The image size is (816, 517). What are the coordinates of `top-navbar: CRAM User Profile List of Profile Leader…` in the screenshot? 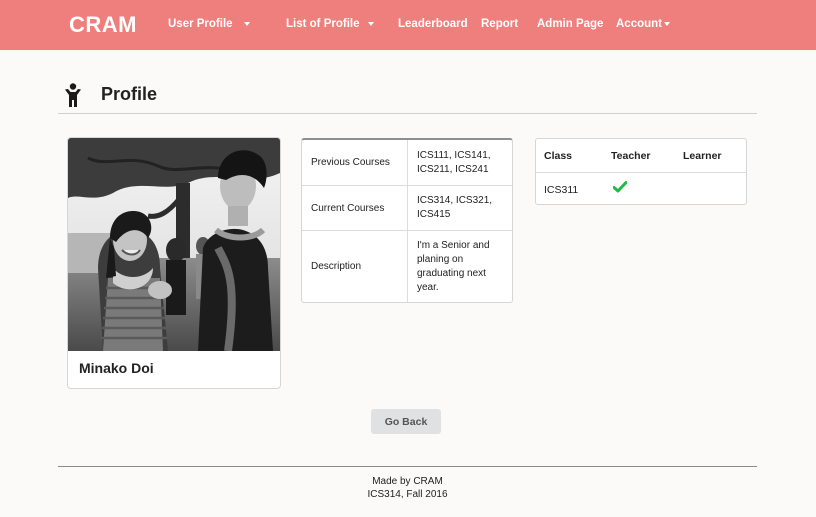 It's located at (408, 25).